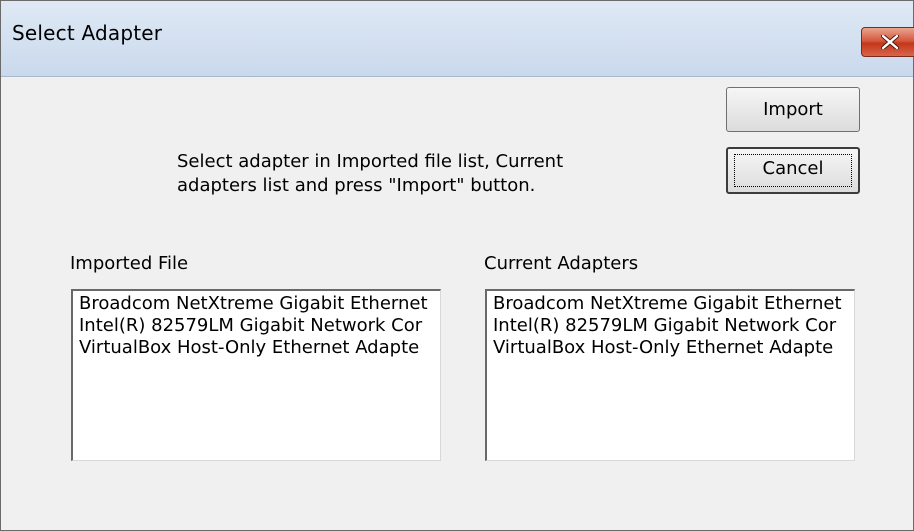 The image size is (914, 531). What do you see at coordinates (673, 348) in the screenshot?
I see `current-adapter-item: VirtualBox Host-Only Ethernet Adapte` at bounding box center [673, 348].